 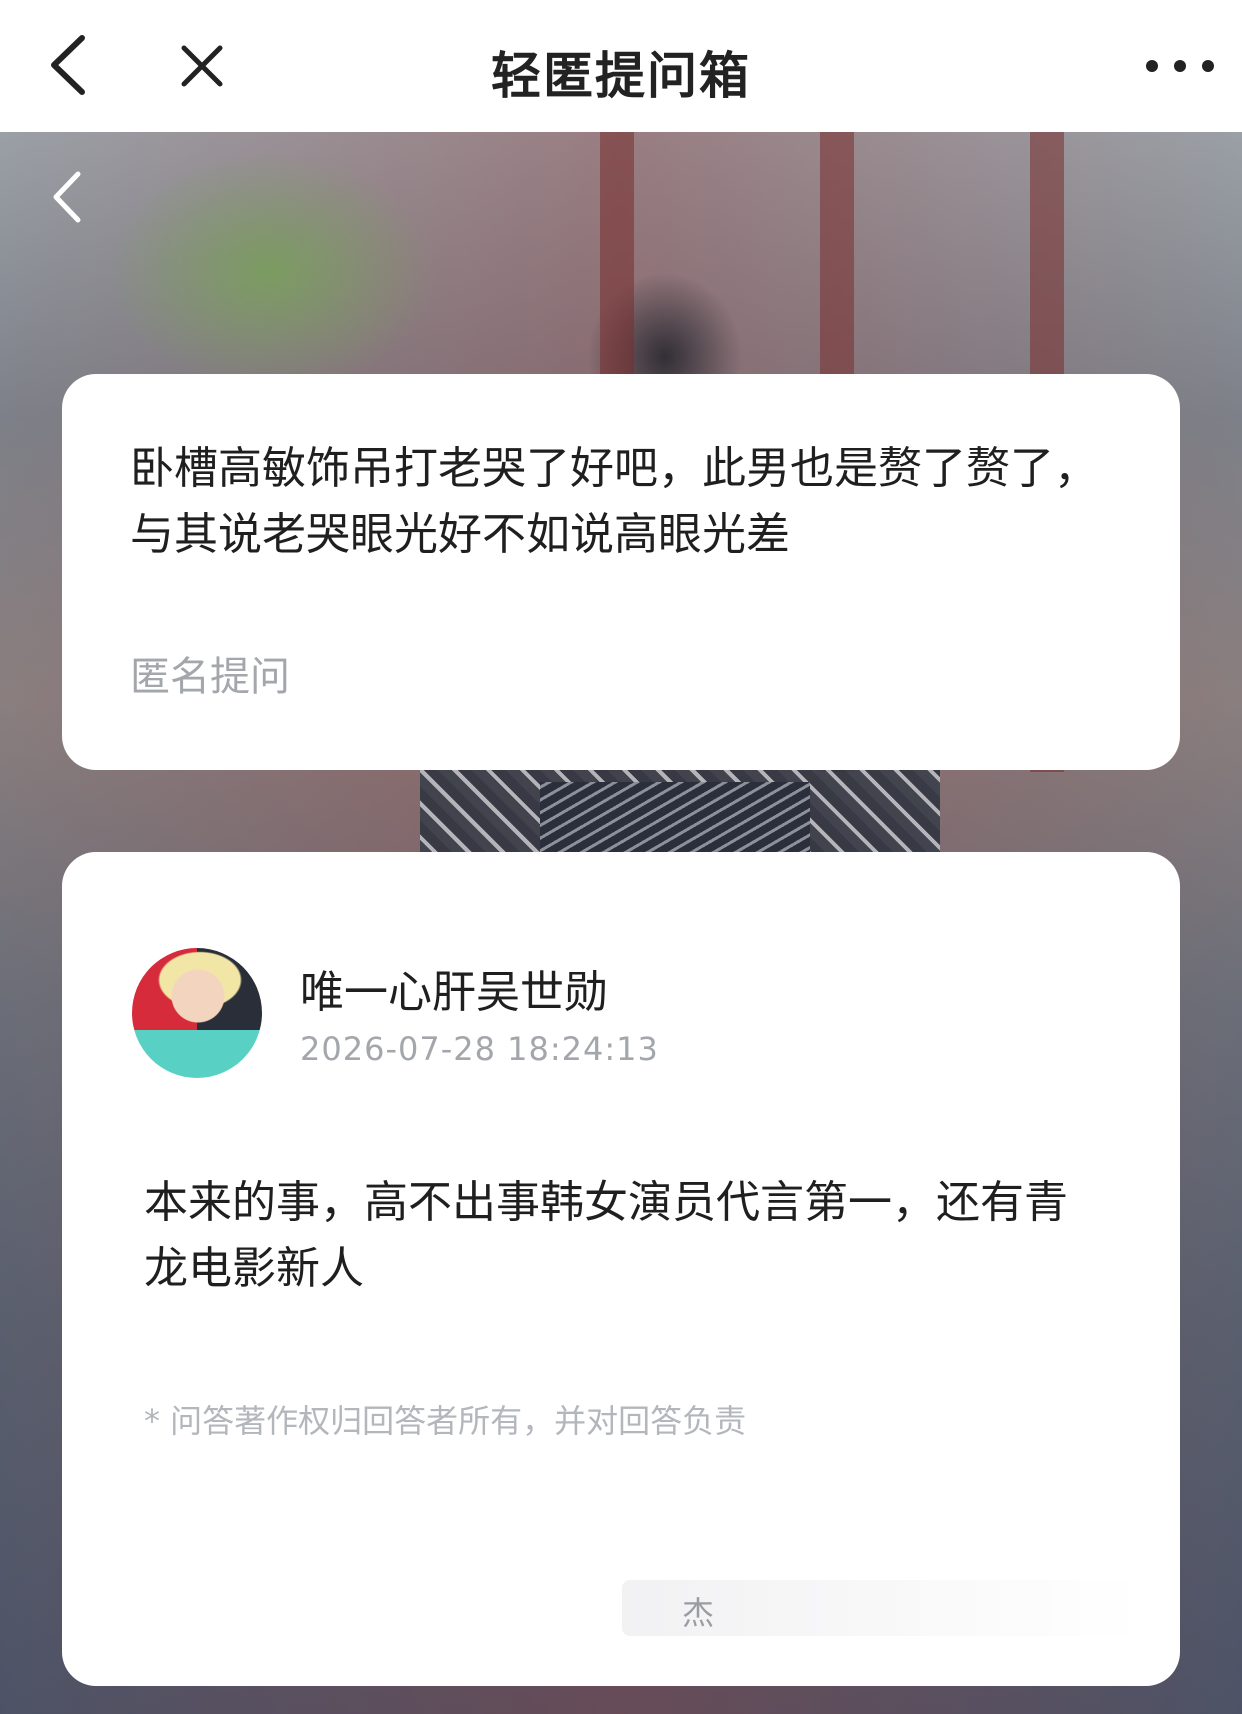 I want to click on input-fragment: 杰, so click(x=698, y=1613).